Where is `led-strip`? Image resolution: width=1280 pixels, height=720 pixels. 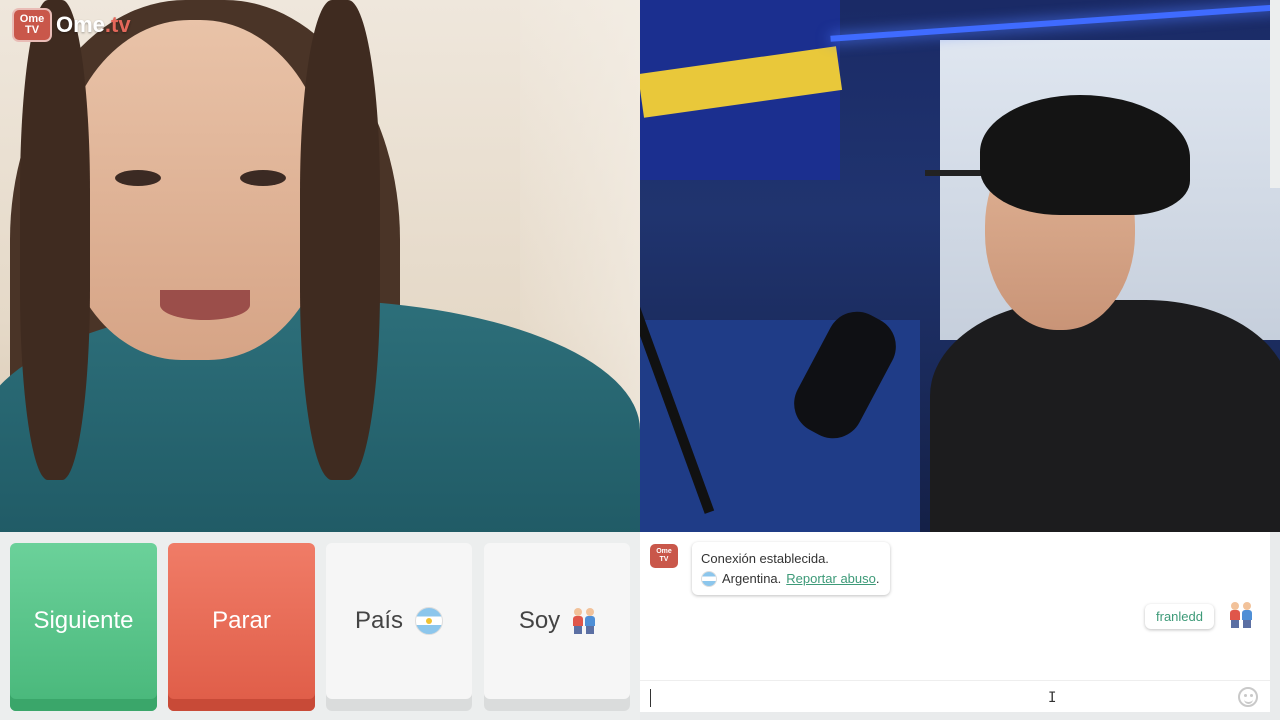 led-strip is located at coordinates (1055, 23).